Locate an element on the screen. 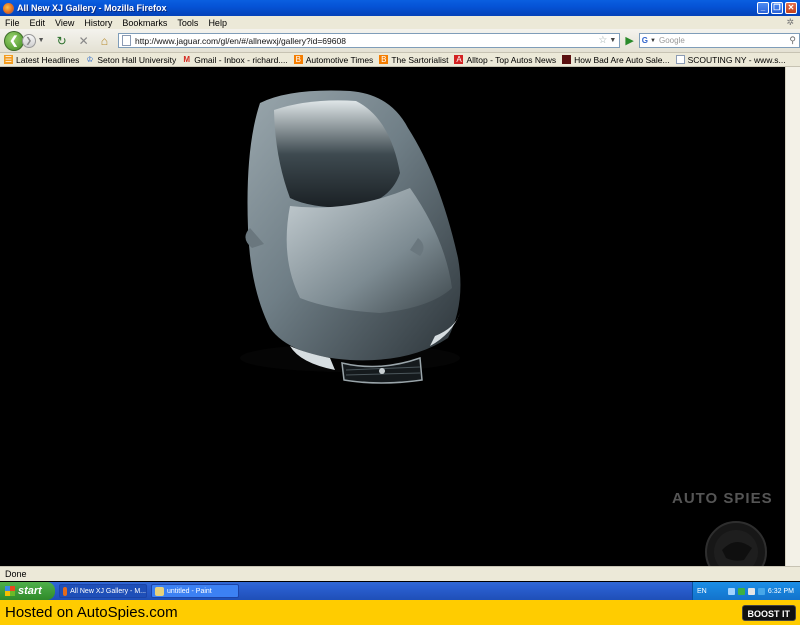  bookmark-sartorialist: B The Sartorialist is located at coordinates (413, 60).